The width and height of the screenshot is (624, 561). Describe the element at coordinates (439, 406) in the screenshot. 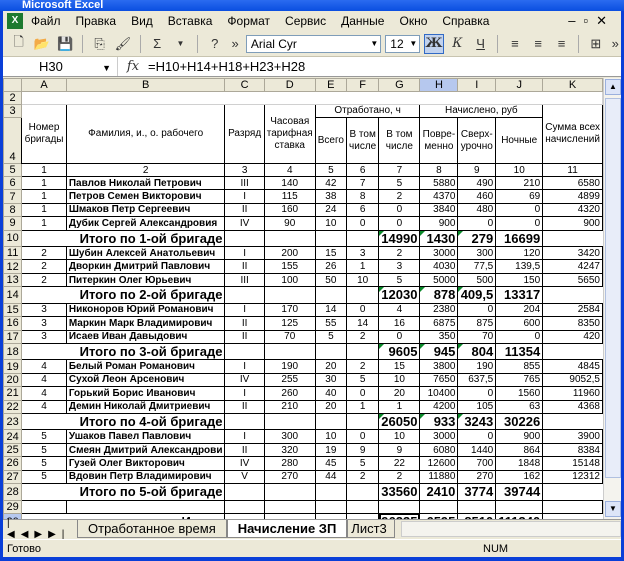

I see `cell: 4200` at that location.